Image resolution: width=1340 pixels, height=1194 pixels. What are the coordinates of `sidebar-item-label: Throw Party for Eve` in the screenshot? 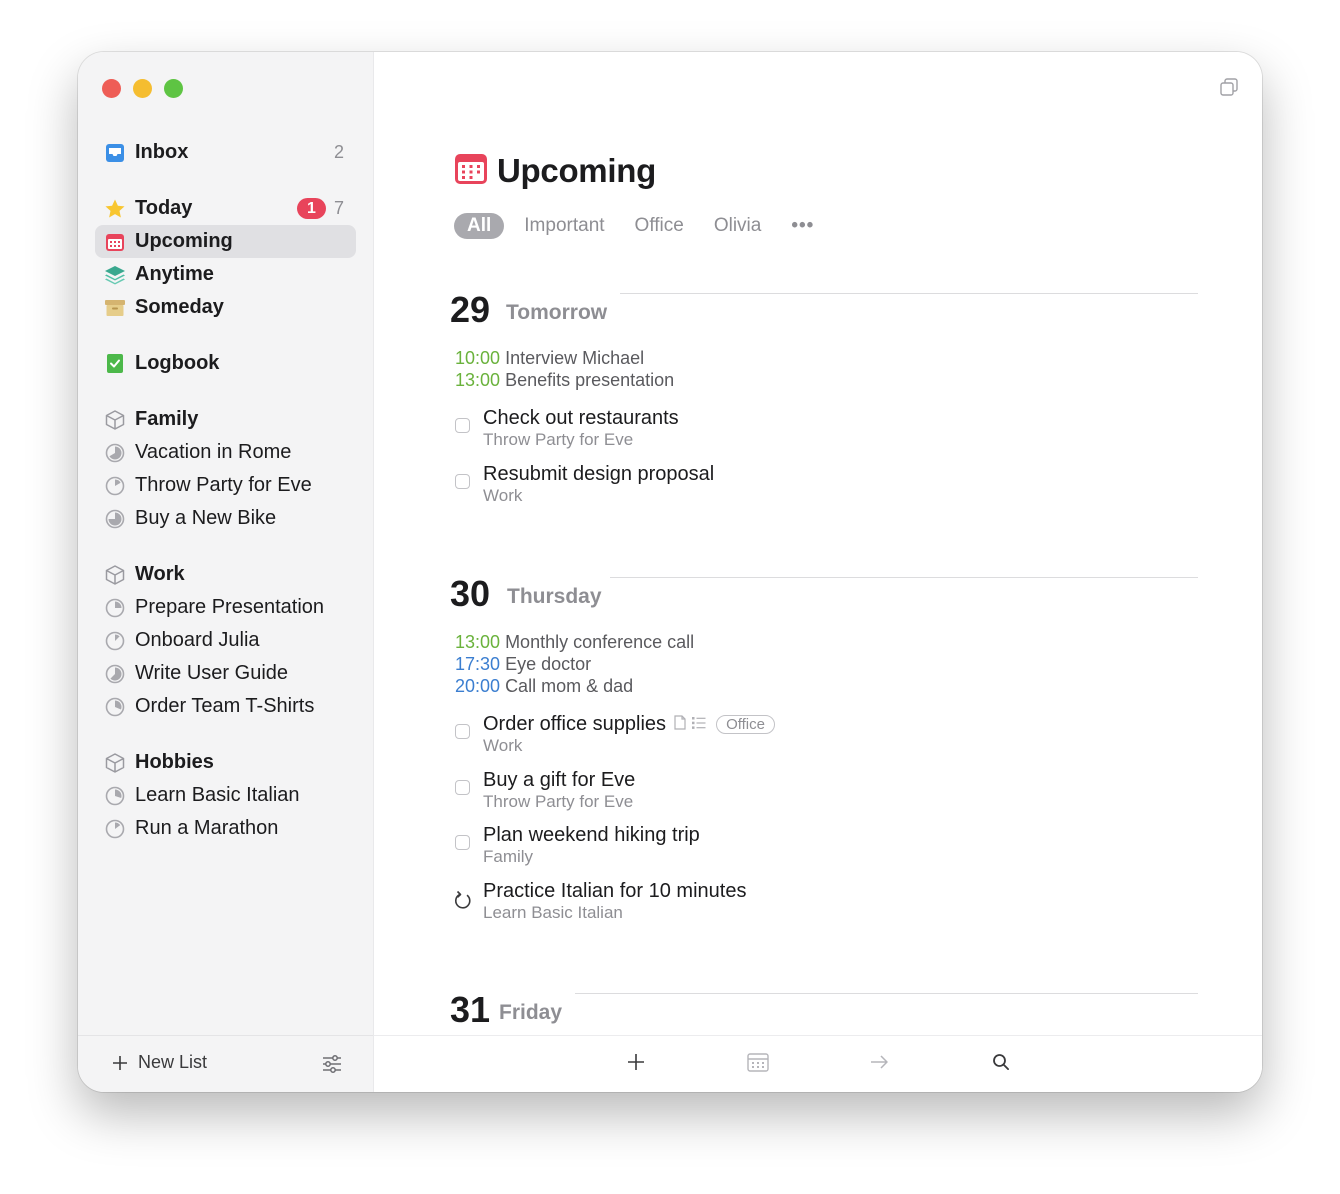 It's located at (223, 485).